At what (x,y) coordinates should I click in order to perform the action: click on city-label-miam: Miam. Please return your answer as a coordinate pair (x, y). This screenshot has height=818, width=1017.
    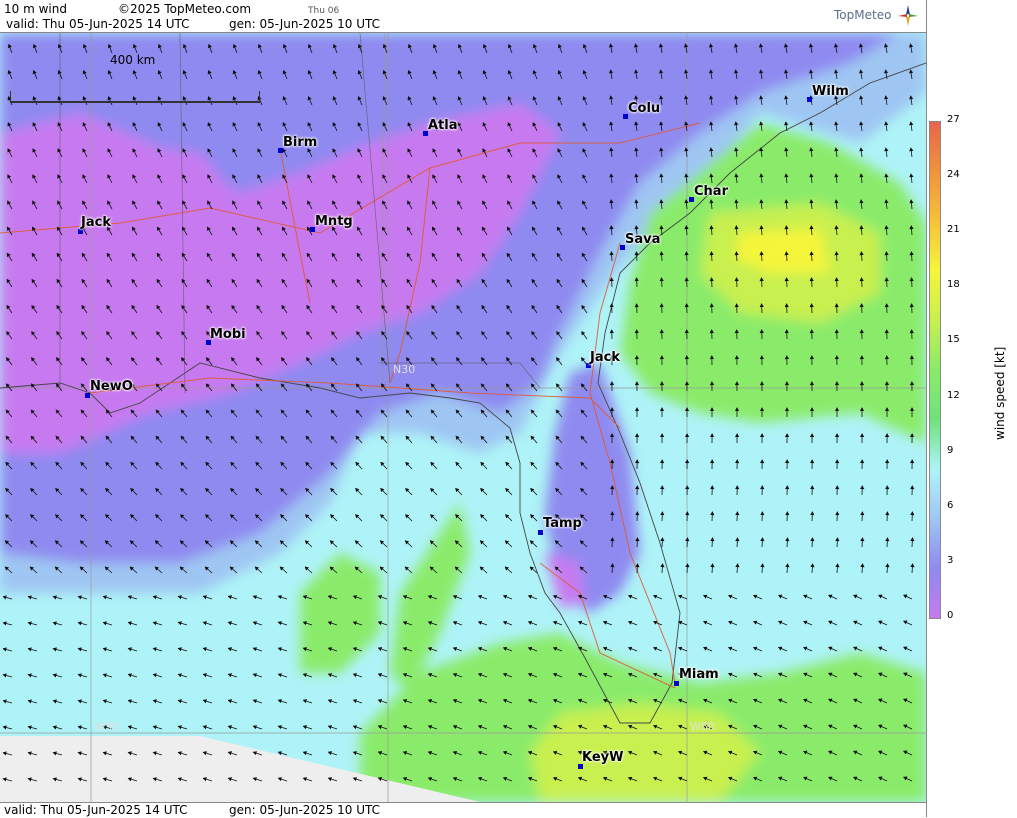
    Looking at the image, I should click on (699, 674).